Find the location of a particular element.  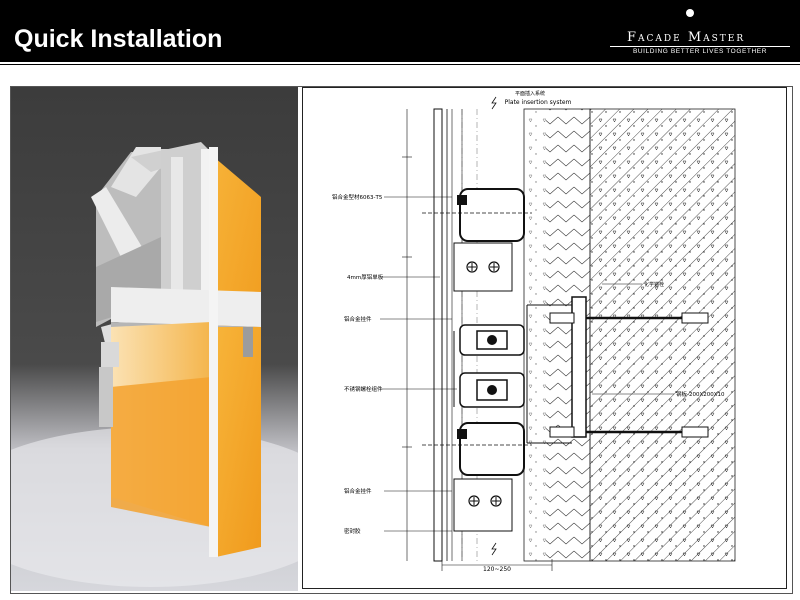

page-title: Quick Installation is located at coordinates (118, 39).